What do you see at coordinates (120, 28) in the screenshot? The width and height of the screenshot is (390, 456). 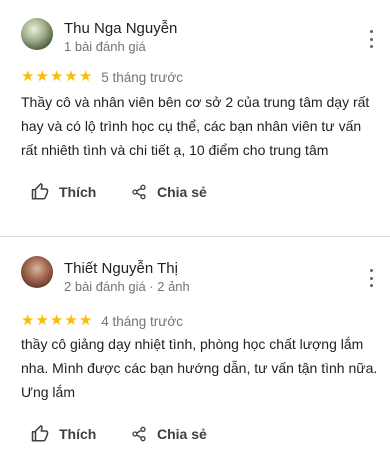 I see `reviewer-name: Thu Nga Nguyễn` at bounding box center [120, 28].